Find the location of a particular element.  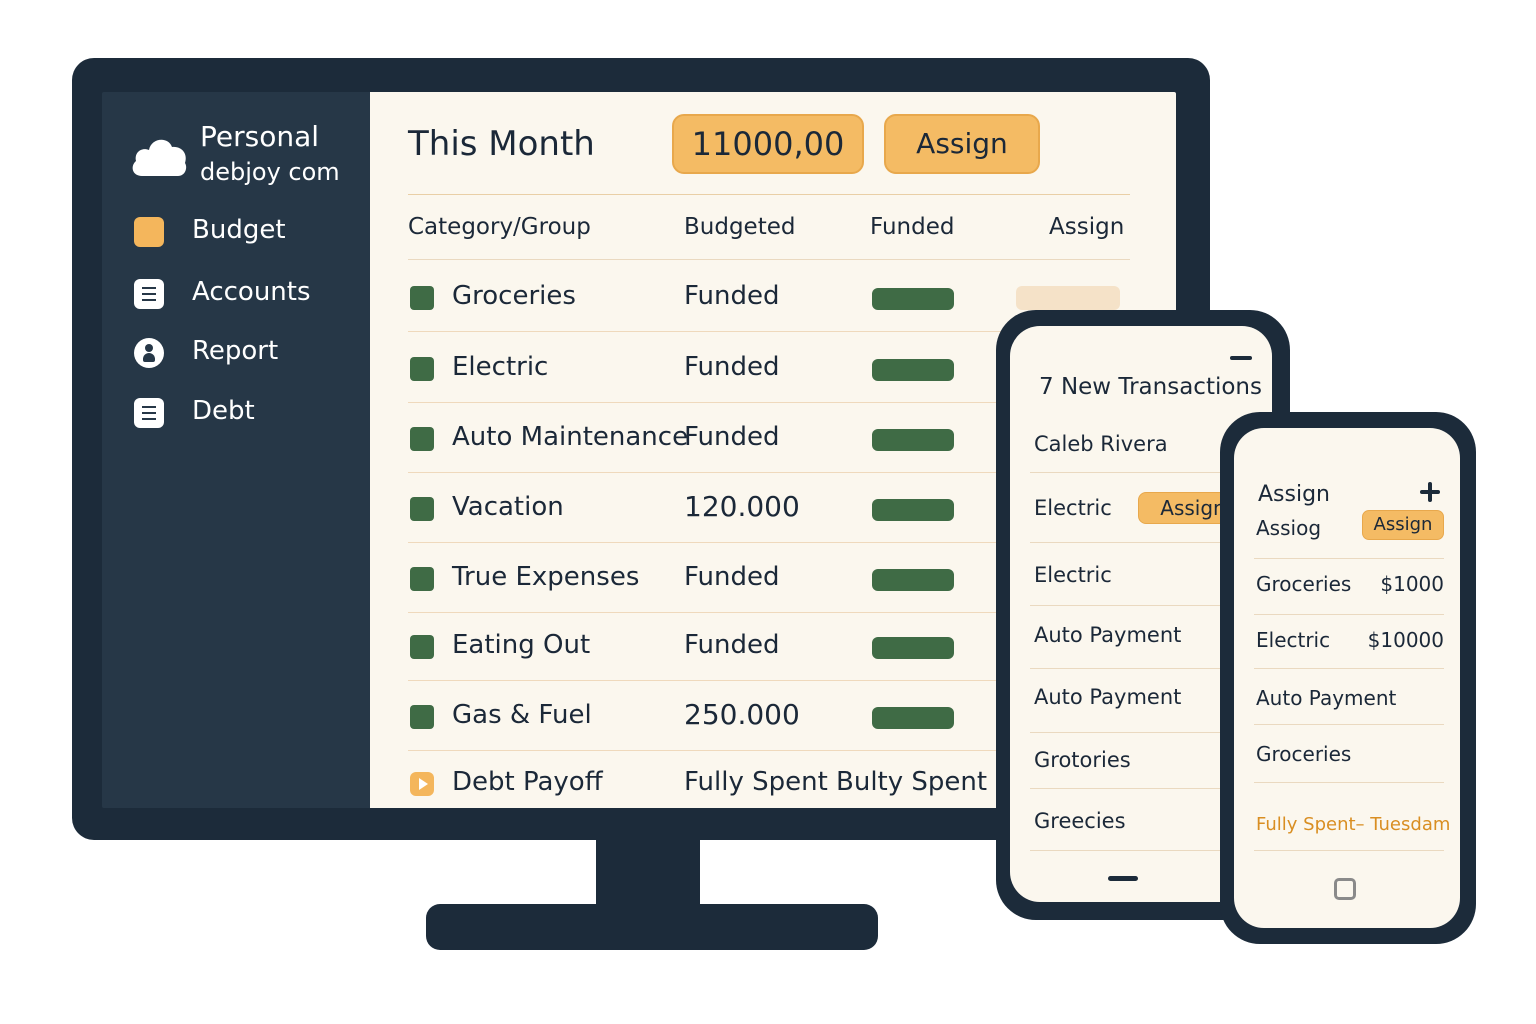

brand: Personal debjoy com is located at coordinates (248, 155).